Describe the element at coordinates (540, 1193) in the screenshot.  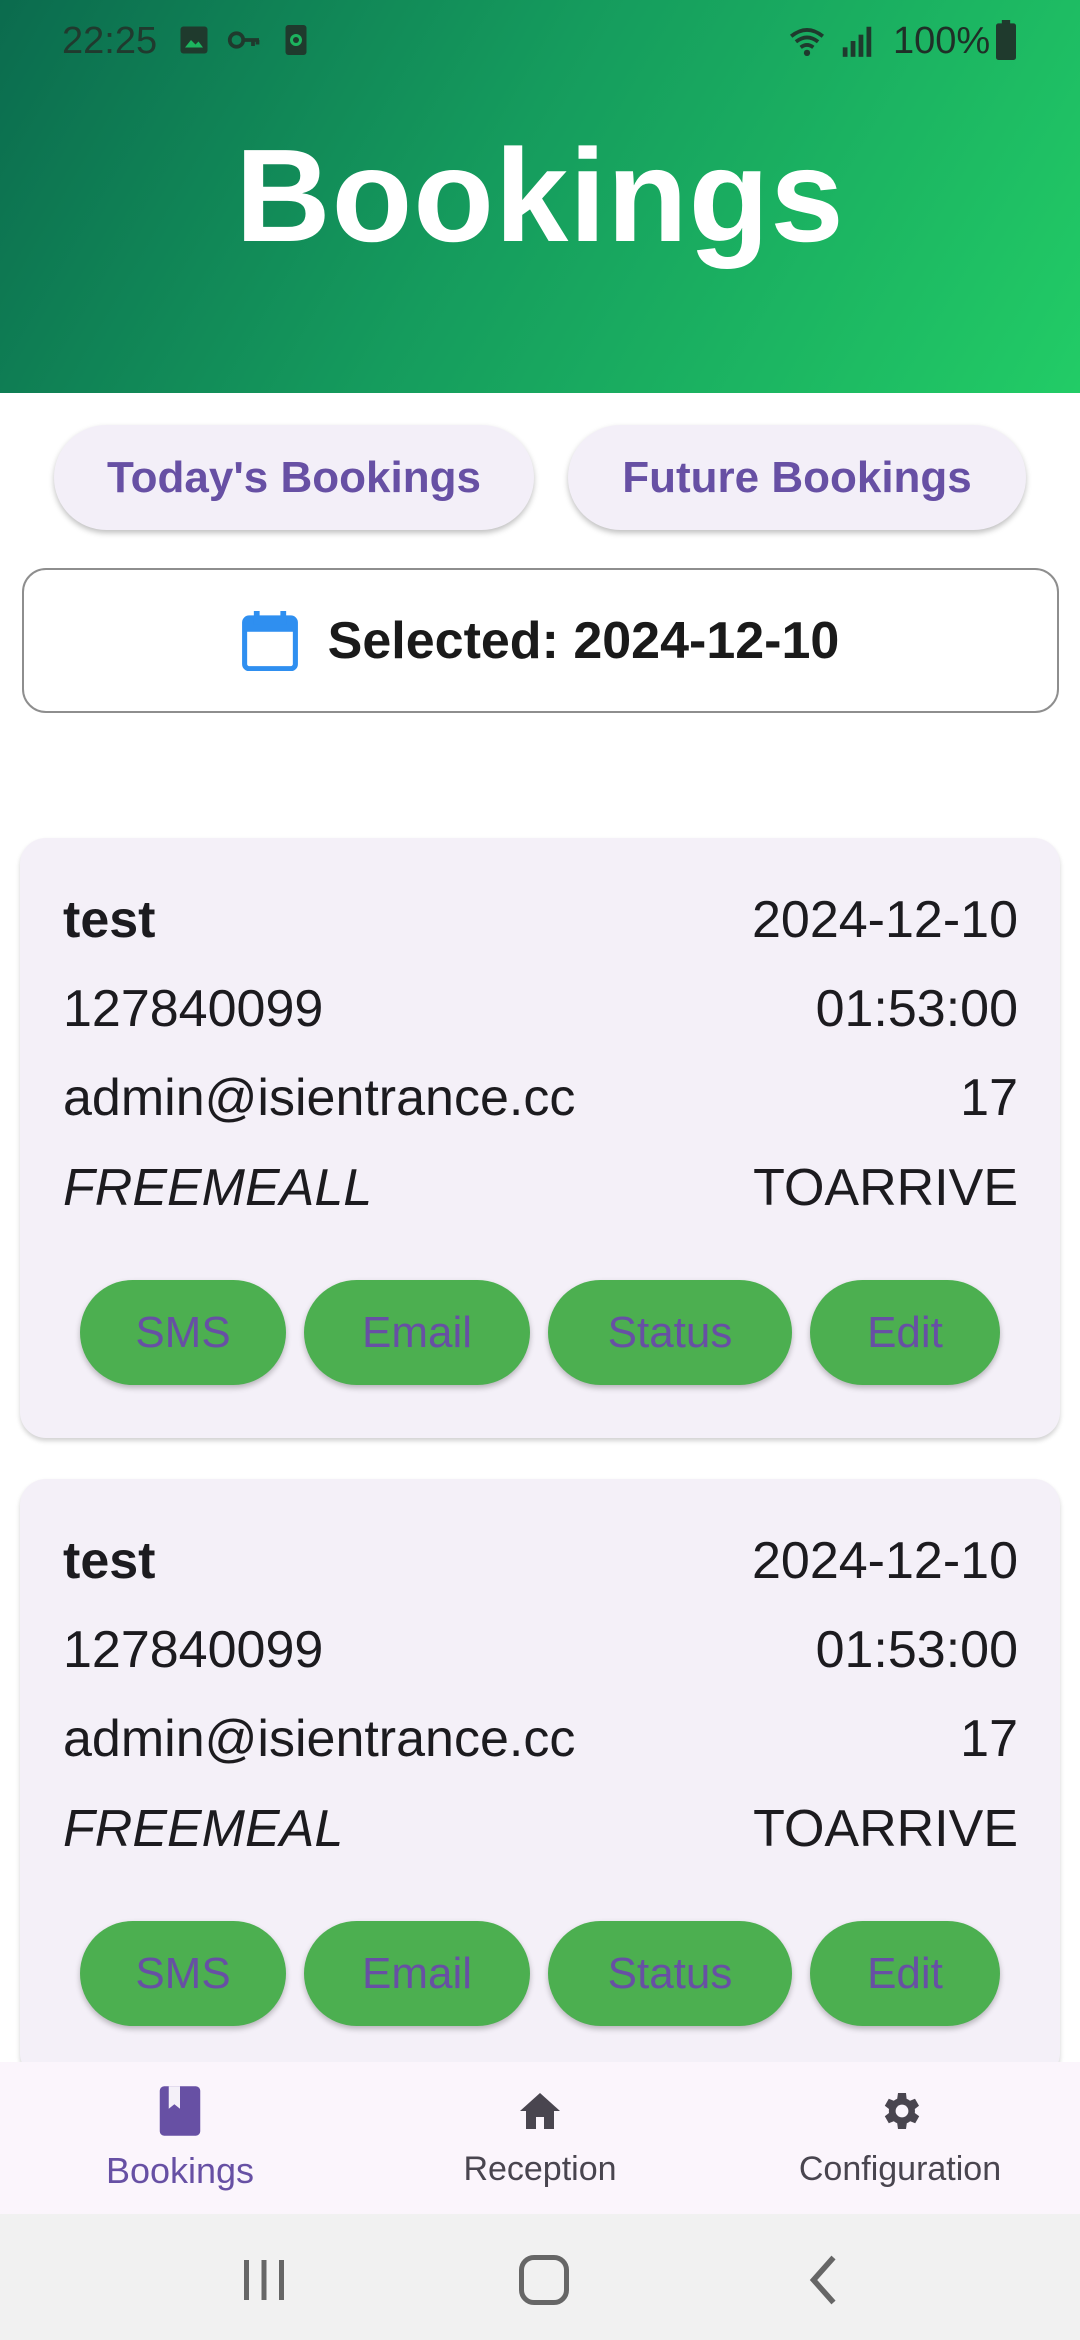
I see `booking-row: FREEMEALL TOARRIVE` at that location.